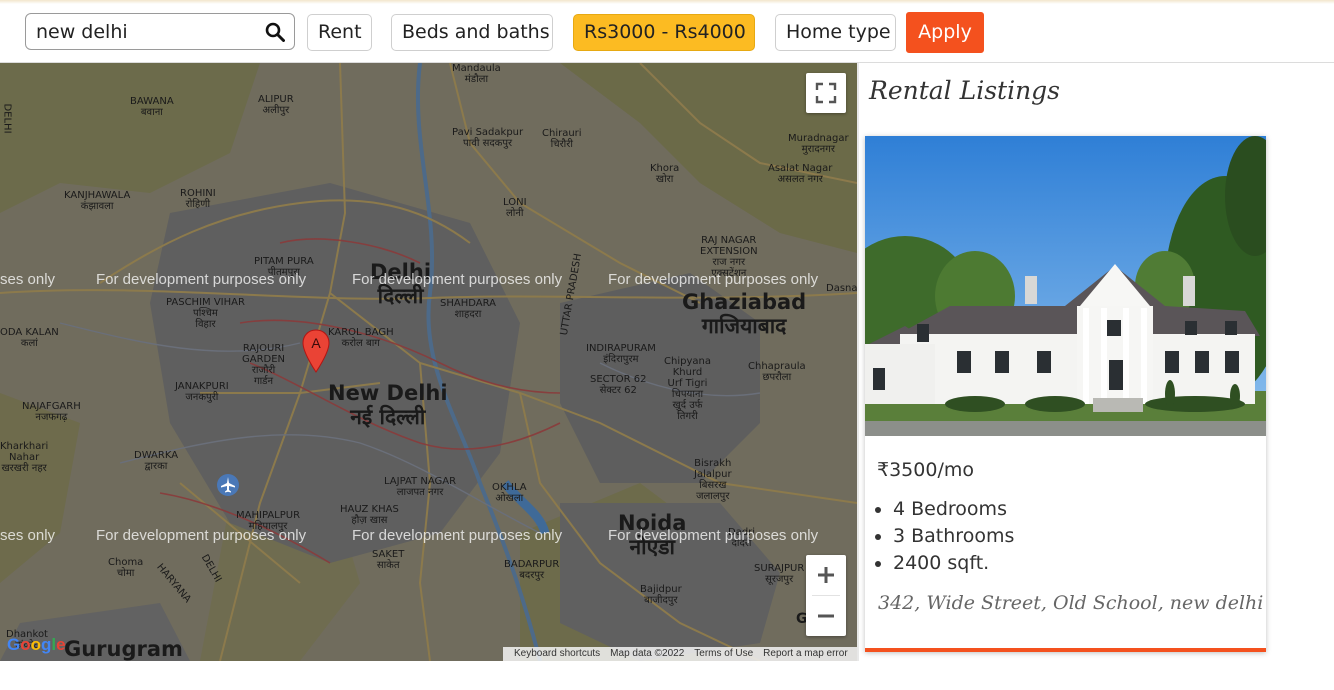 This screenshot has height=690, width=1334. Describe the element at coordinates (965, 90) in the screenshot. I see `listings-title: Rental Listings` at that location.